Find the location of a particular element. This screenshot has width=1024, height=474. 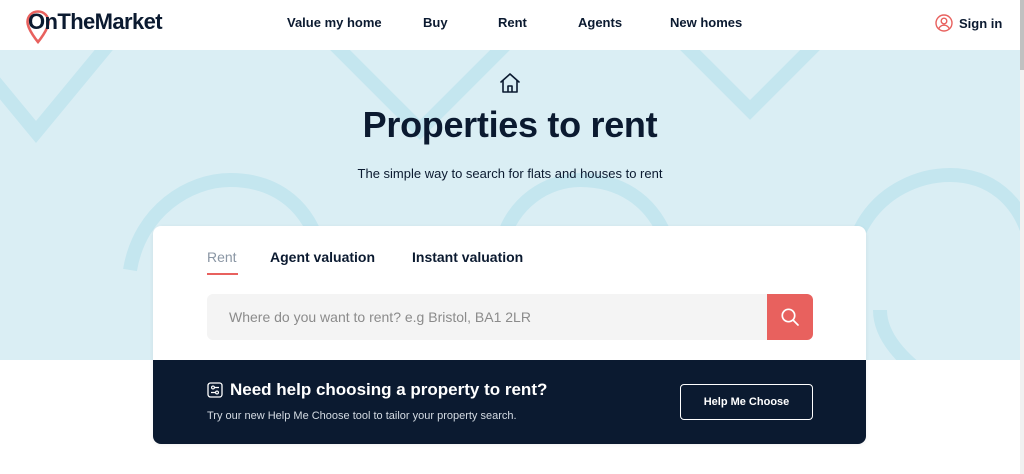

location-search-input is located at coordinates (487, 317).